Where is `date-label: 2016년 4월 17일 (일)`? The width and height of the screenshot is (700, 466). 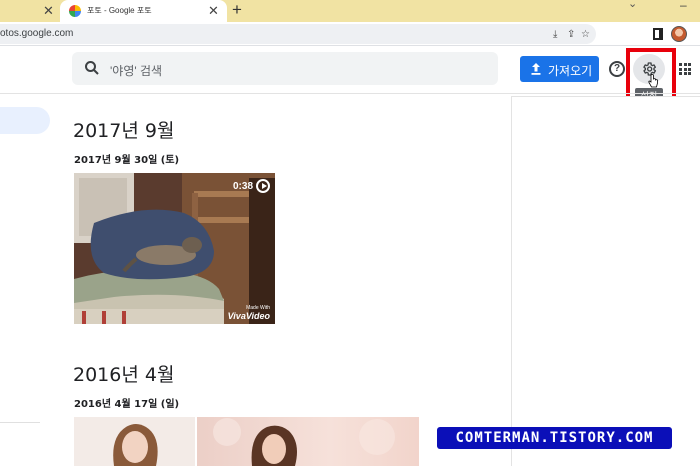
date-label: 2016년 4월 17일 (일) is located at coordinates (127, 404).